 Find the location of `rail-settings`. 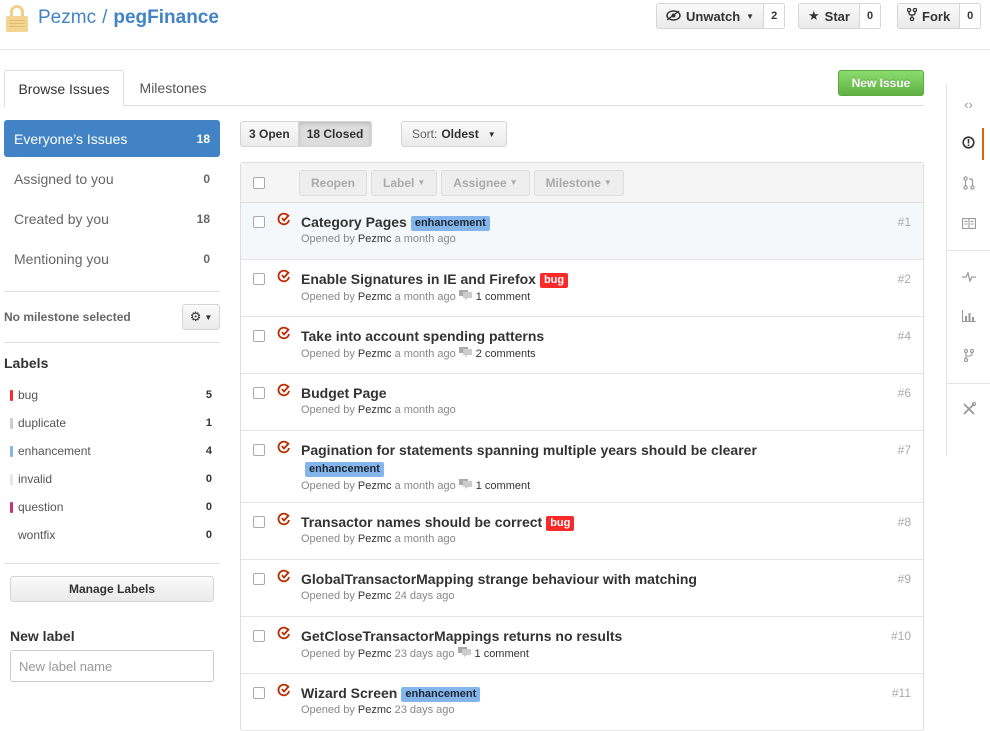

rail-settings is located at coordinates (968, 410).